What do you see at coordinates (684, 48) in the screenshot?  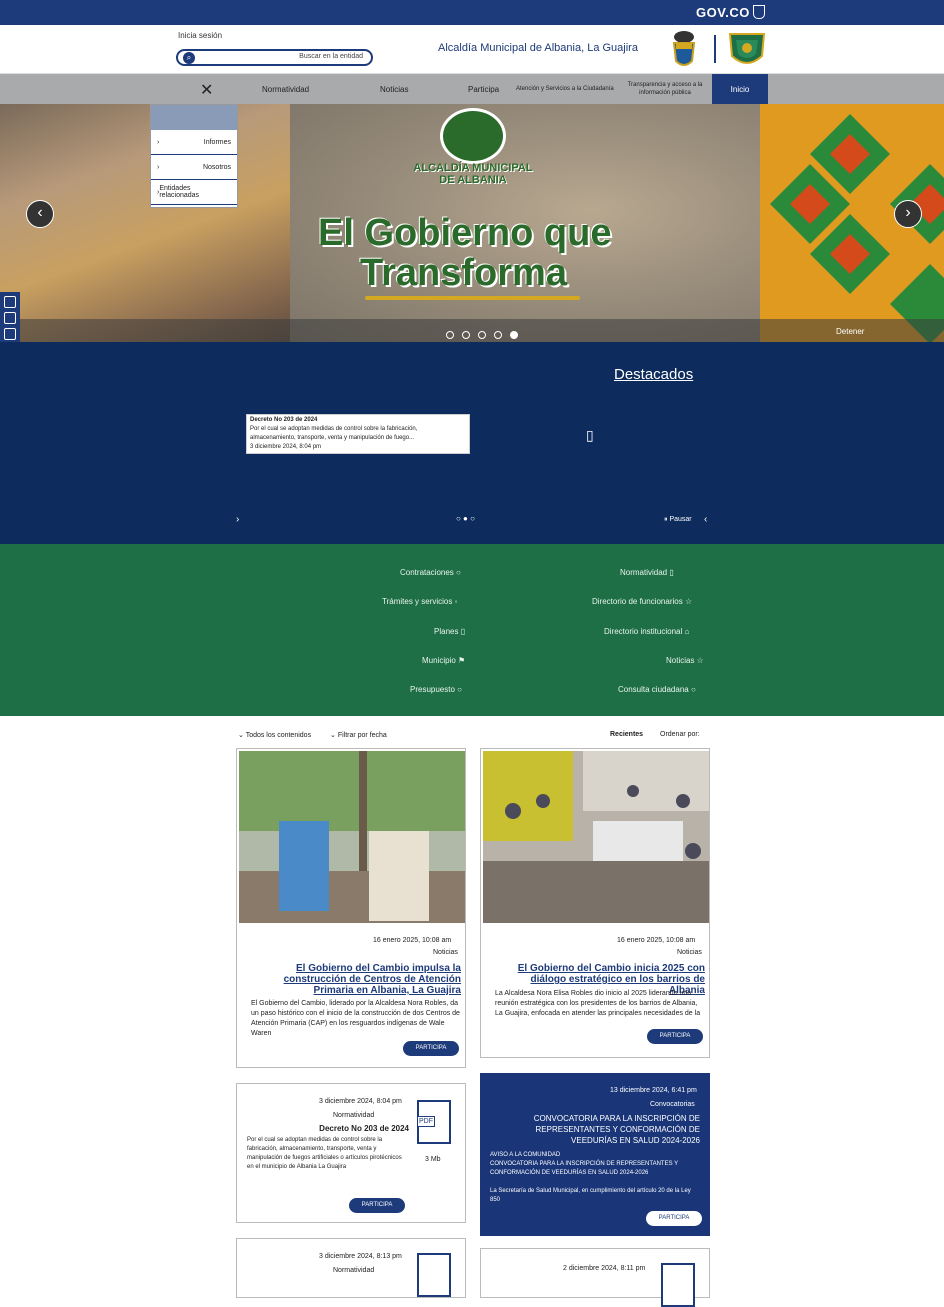 I see `coat-of-arms-icon` at bounding box center [684, 48].